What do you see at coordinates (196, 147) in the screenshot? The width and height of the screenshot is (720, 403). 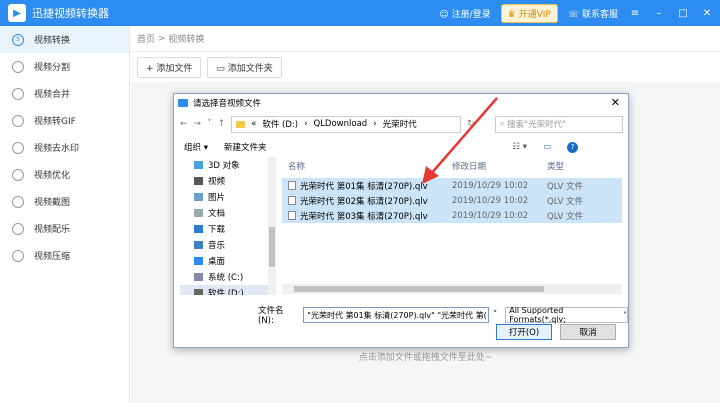 I see `organize-button: 组织 ▾` at bounding box center [196, 147].